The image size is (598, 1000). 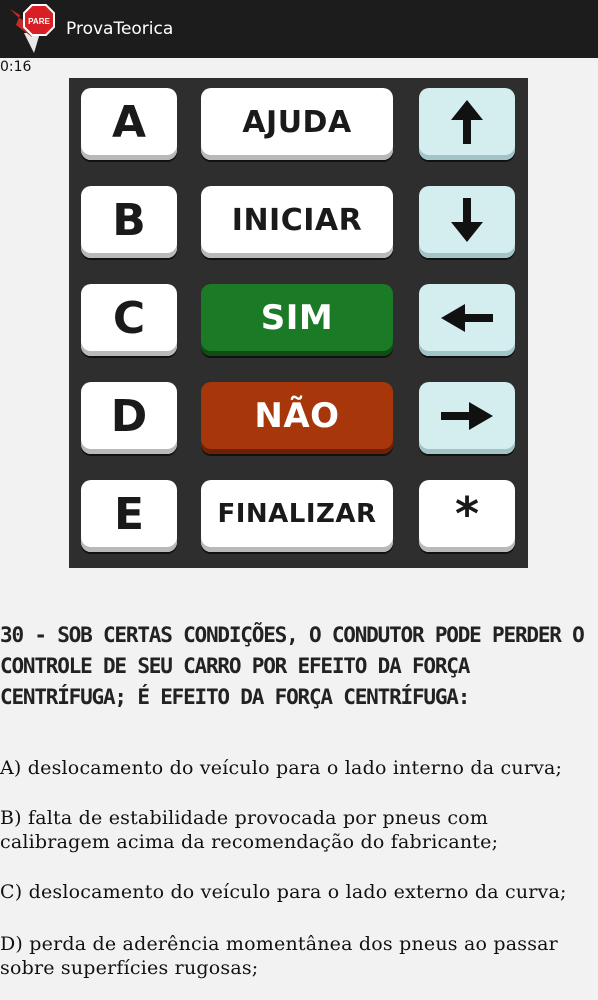 I want to click on key-iniciar: INICIAR, so click(x=297, y=222).